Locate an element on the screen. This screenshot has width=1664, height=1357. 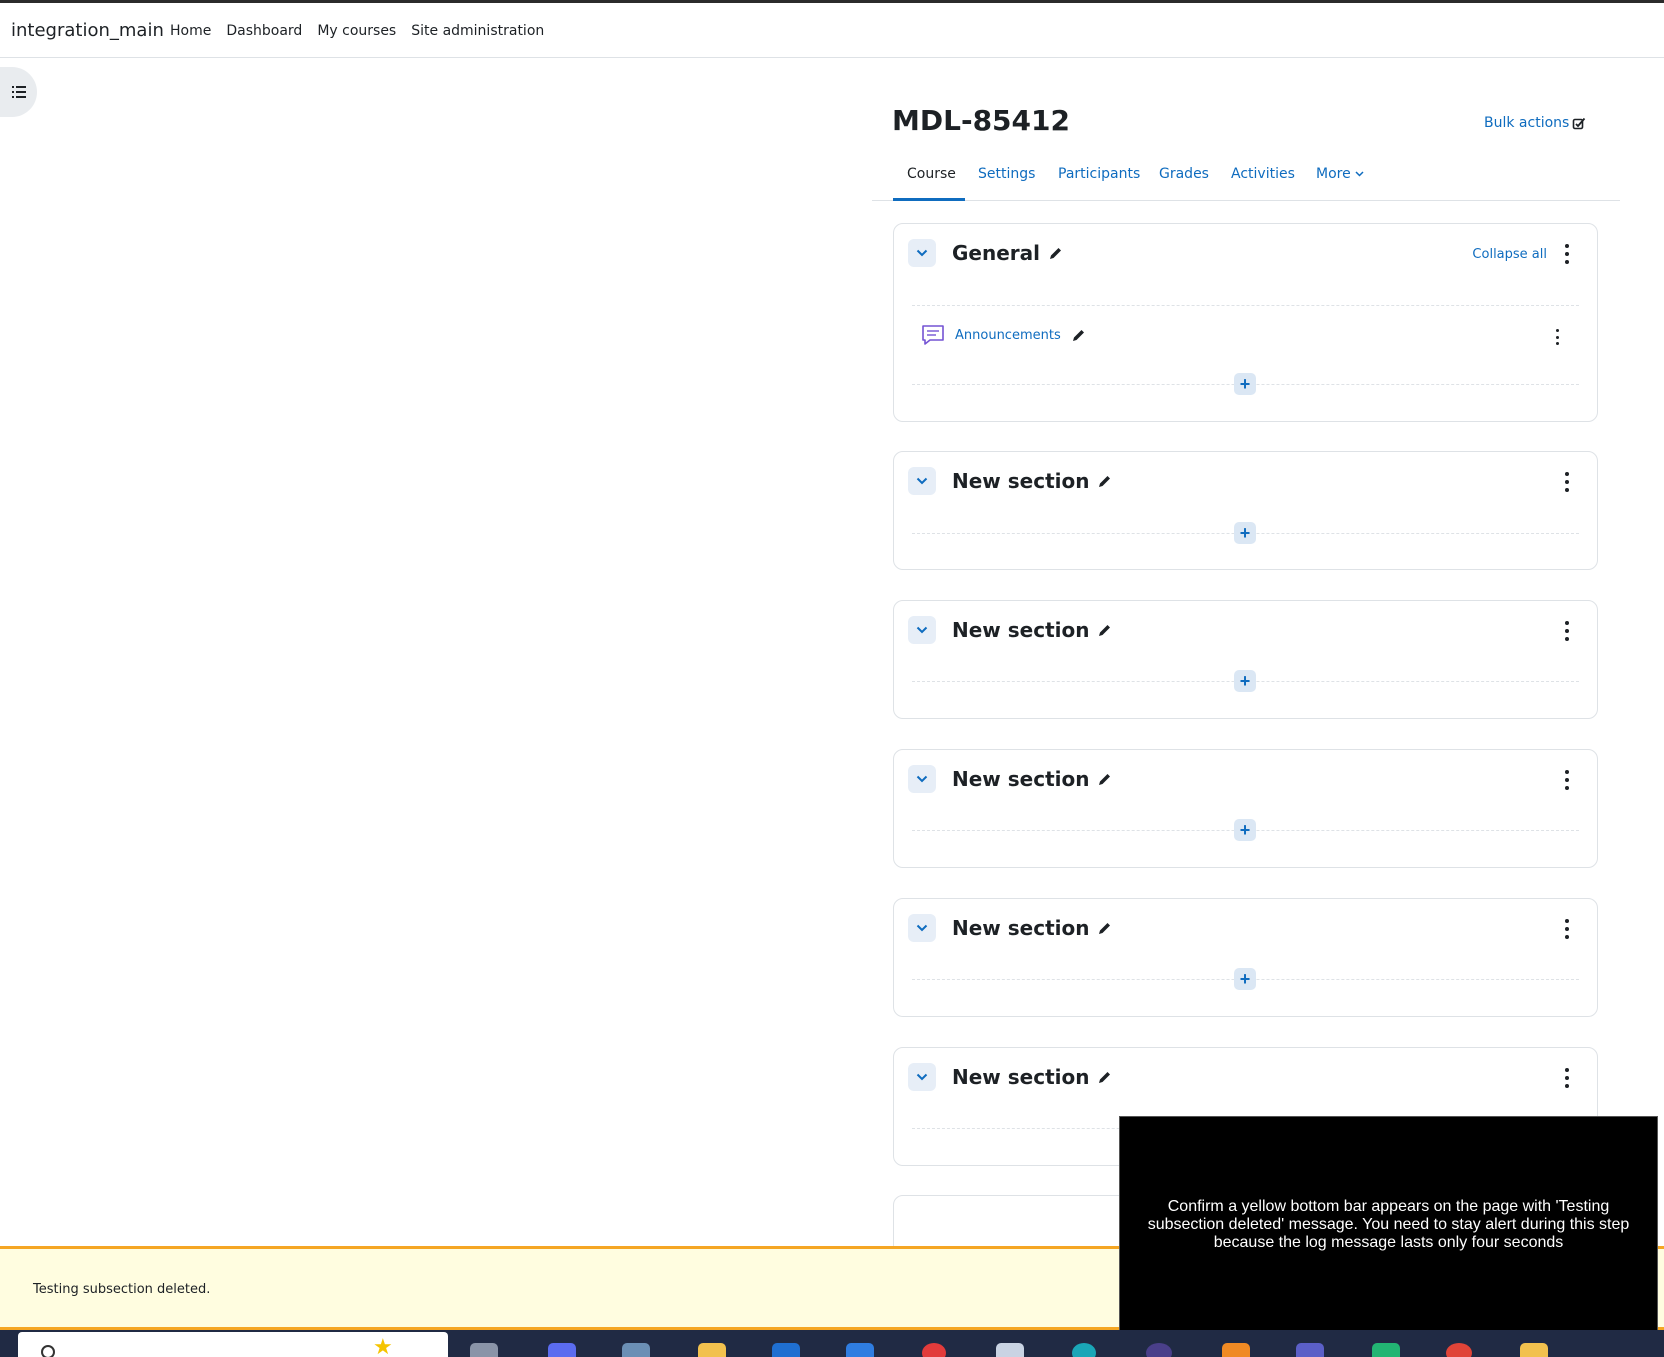
course-index-toggle-button is located at coordinates (18, 92).